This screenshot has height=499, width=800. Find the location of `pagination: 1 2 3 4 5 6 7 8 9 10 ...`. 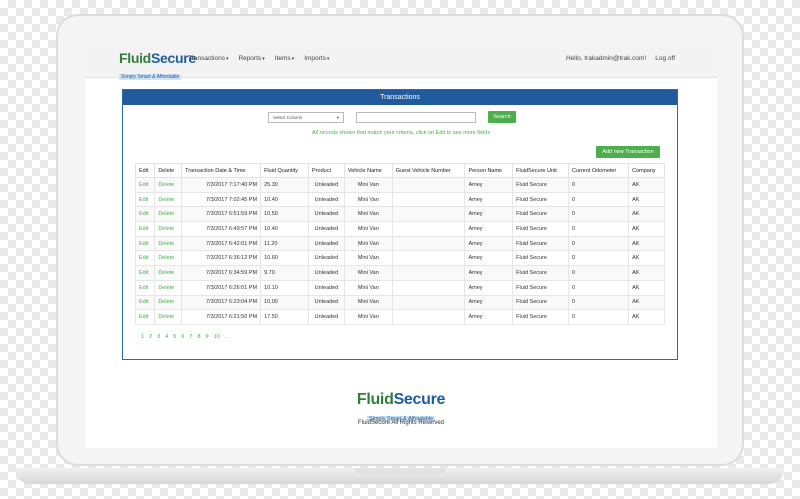

pagination: 1 2 3 4 5 6 7 8 9 10 ... is located at coordinates (185, 337).